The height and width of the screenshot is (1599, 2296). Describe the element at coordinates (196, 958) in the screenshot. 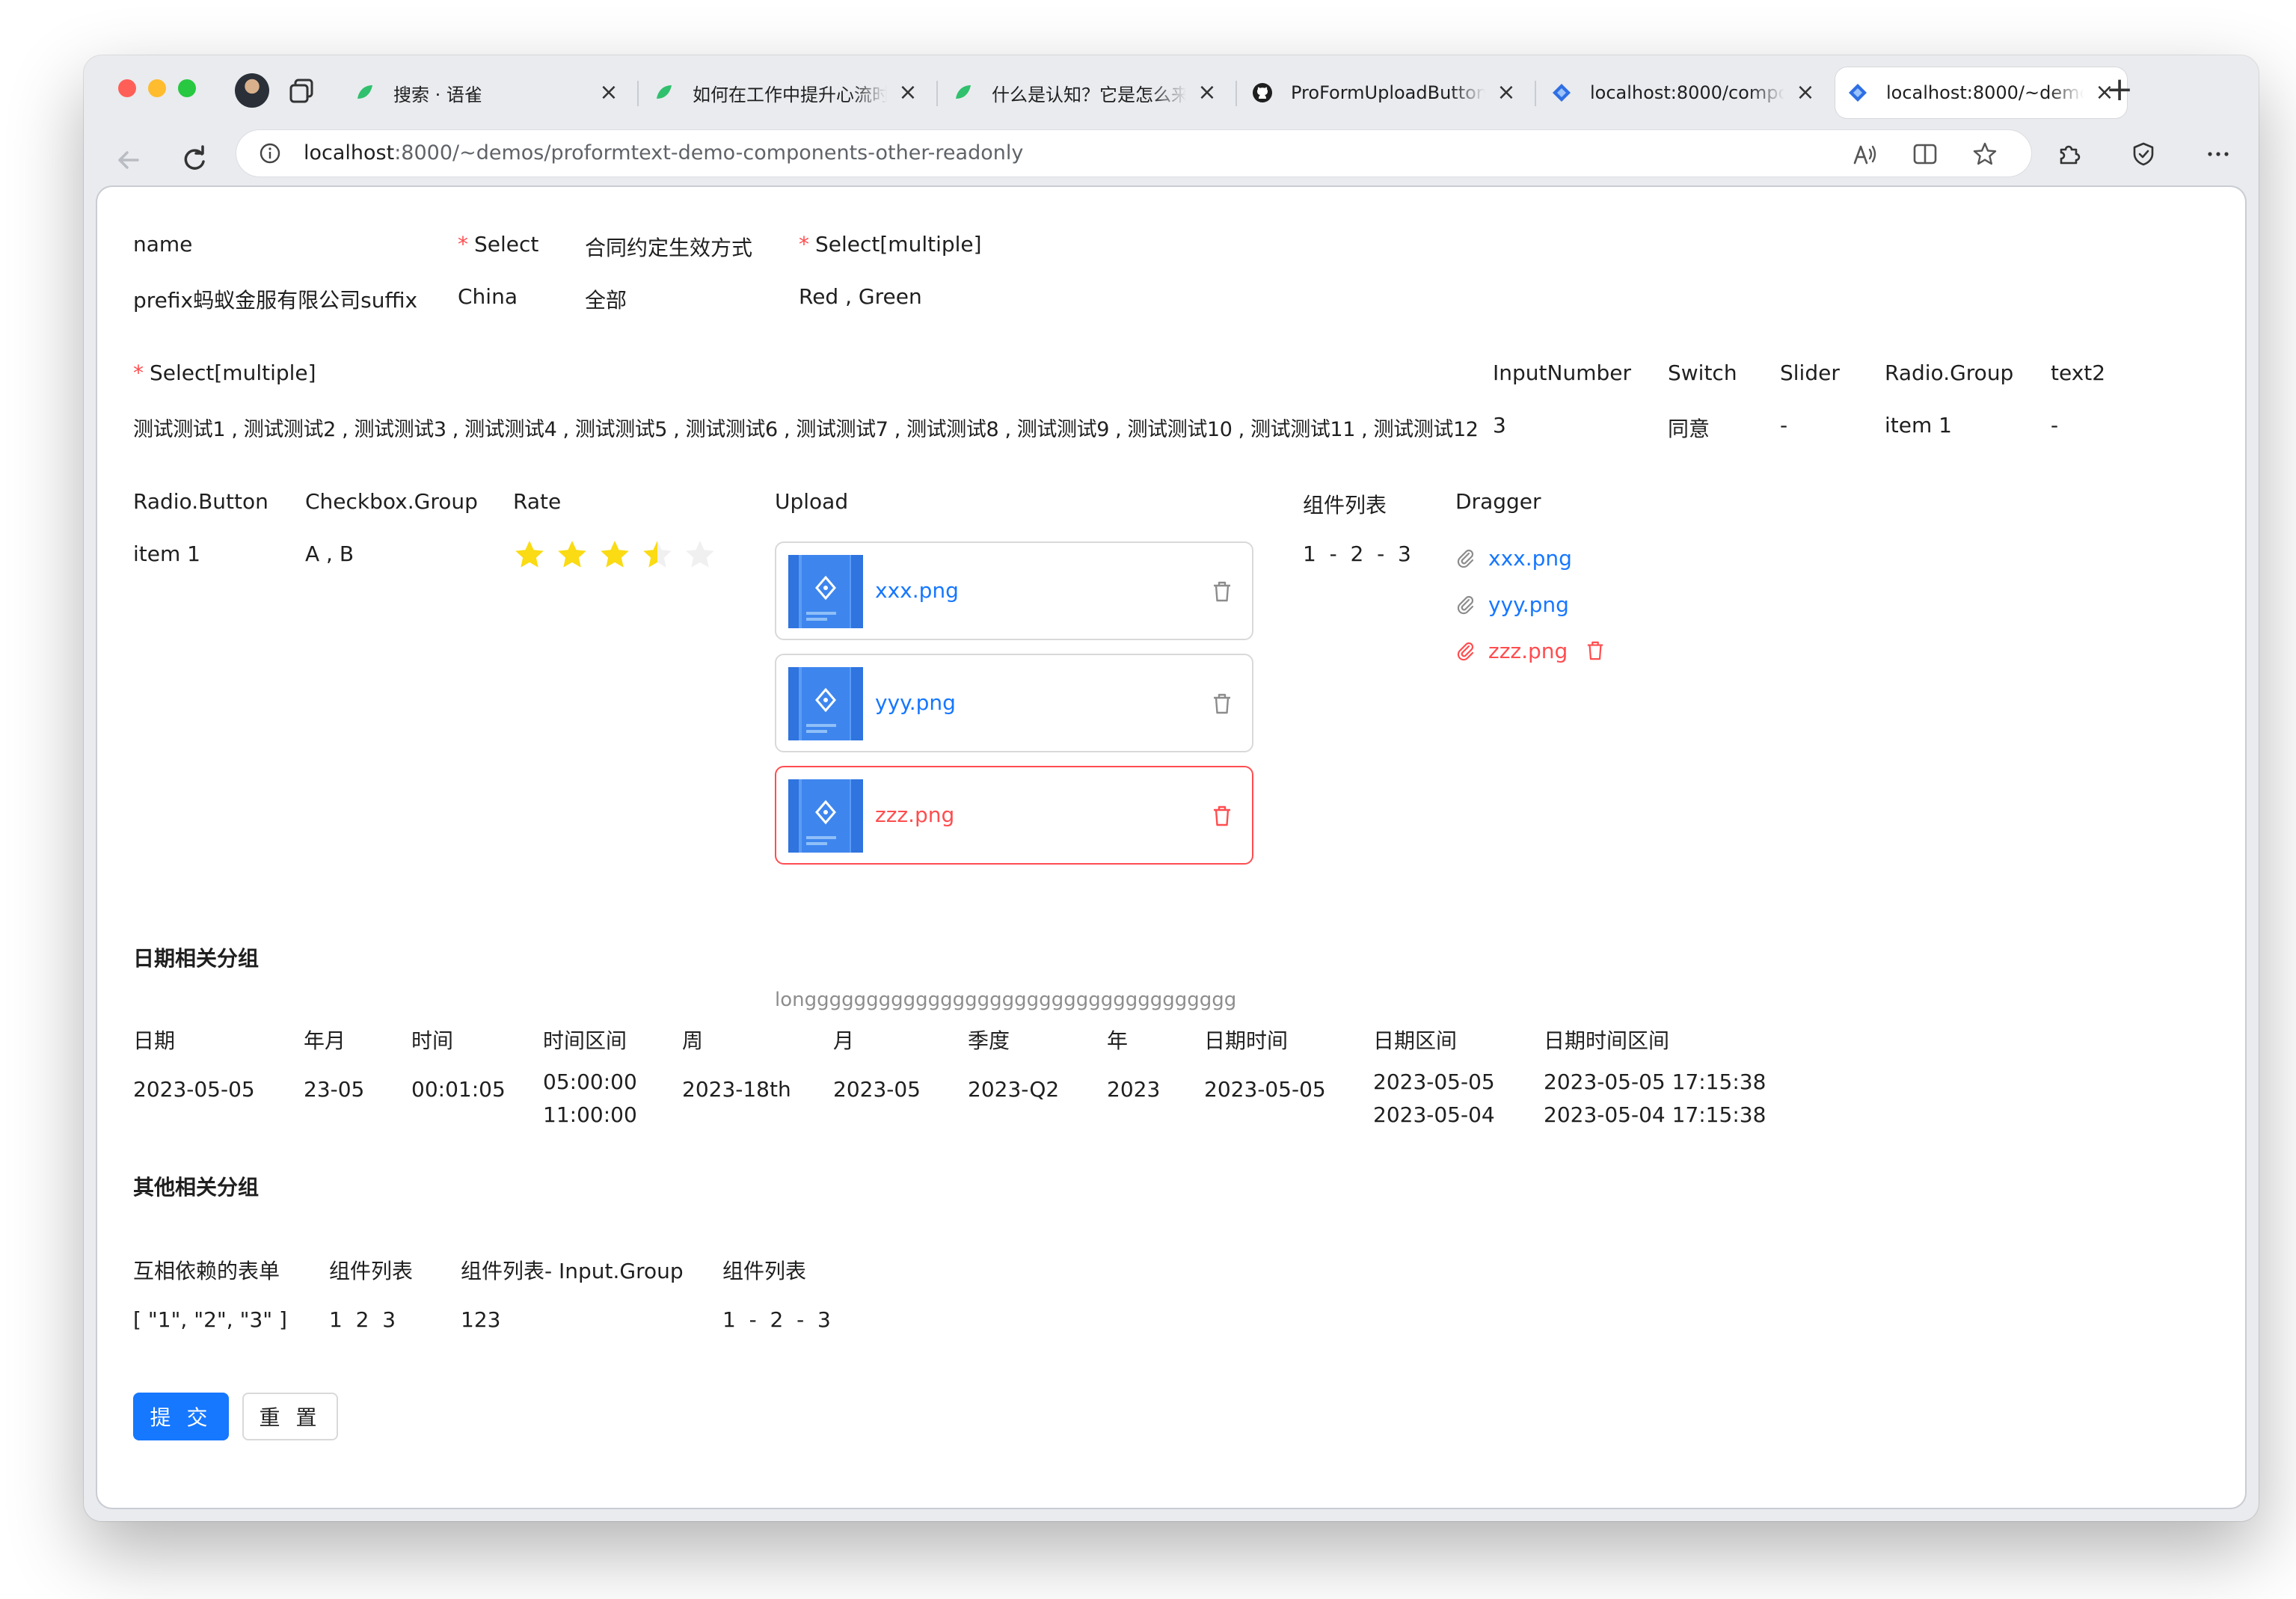

I see `group-title-date: 日期相关分组` at that location.